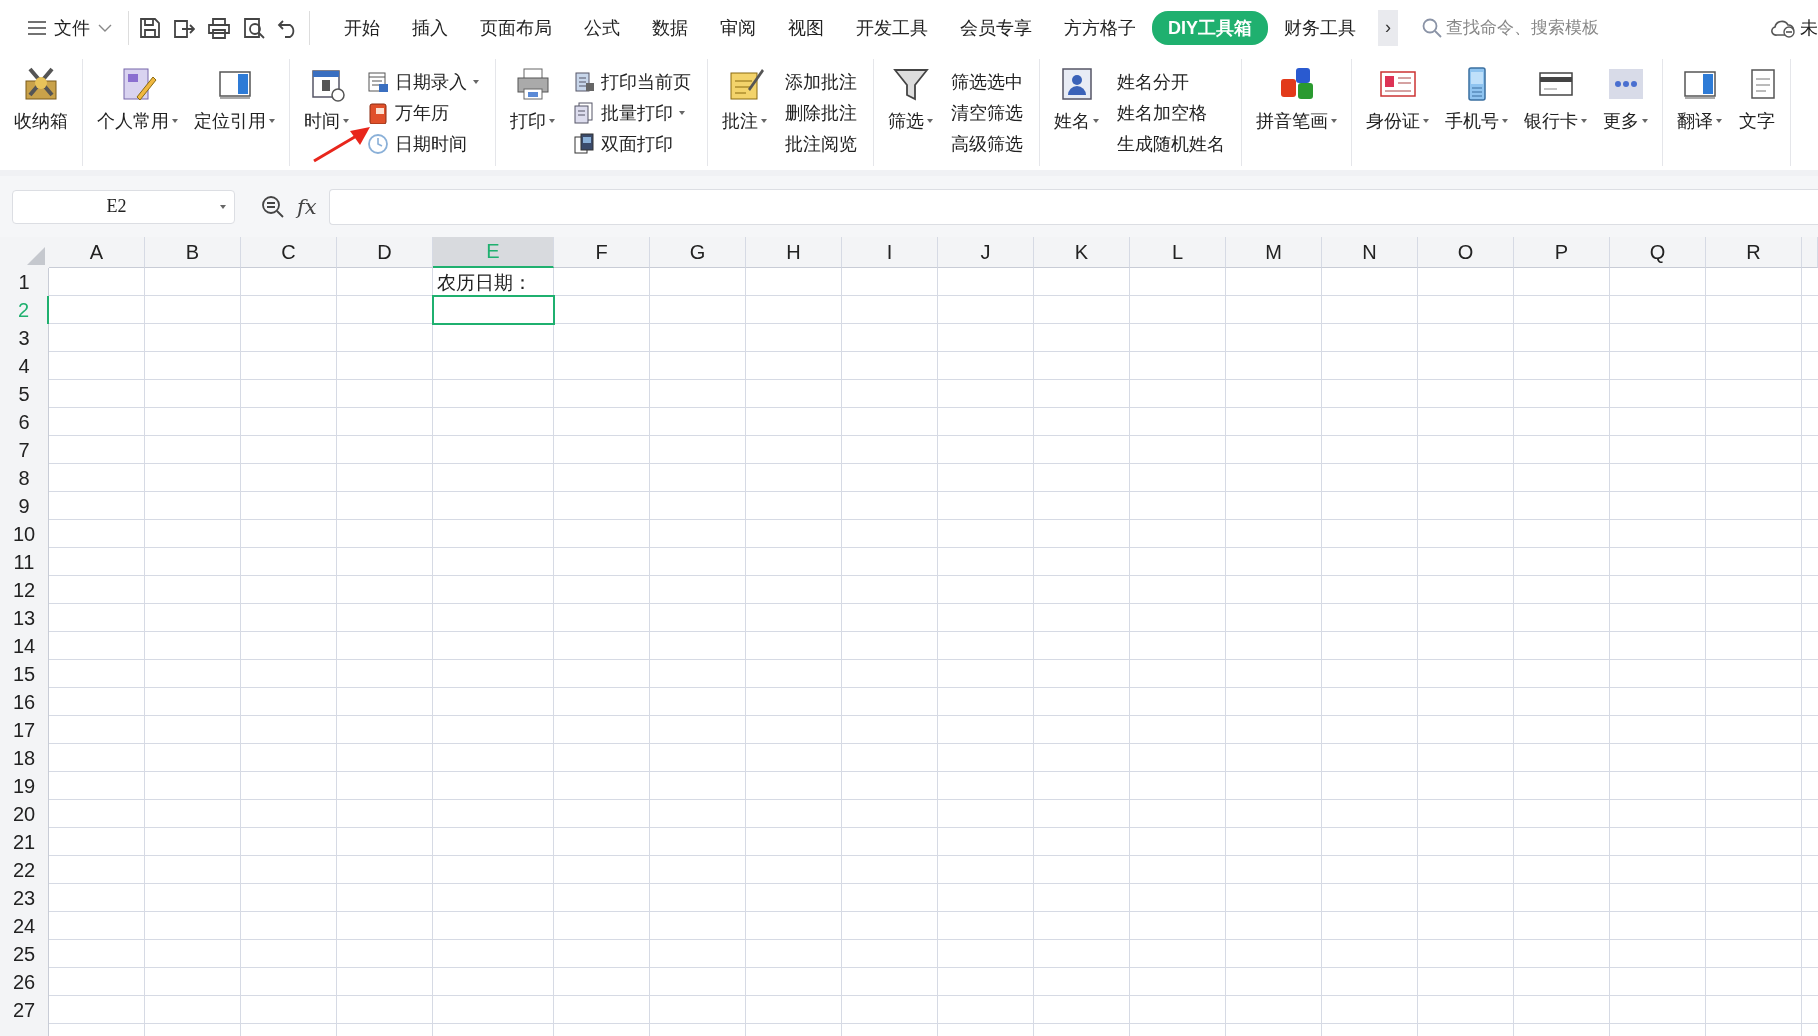 The width and height of the screenshot is (1818, 1036). What do you see at coordinates (193, 252) in the screenshot?
I see `column-header: B` at bounding box center [193, 252].